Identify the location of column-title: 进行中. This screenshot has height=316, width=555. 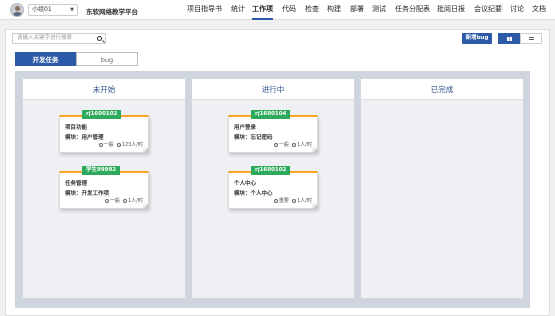
(273, 89).